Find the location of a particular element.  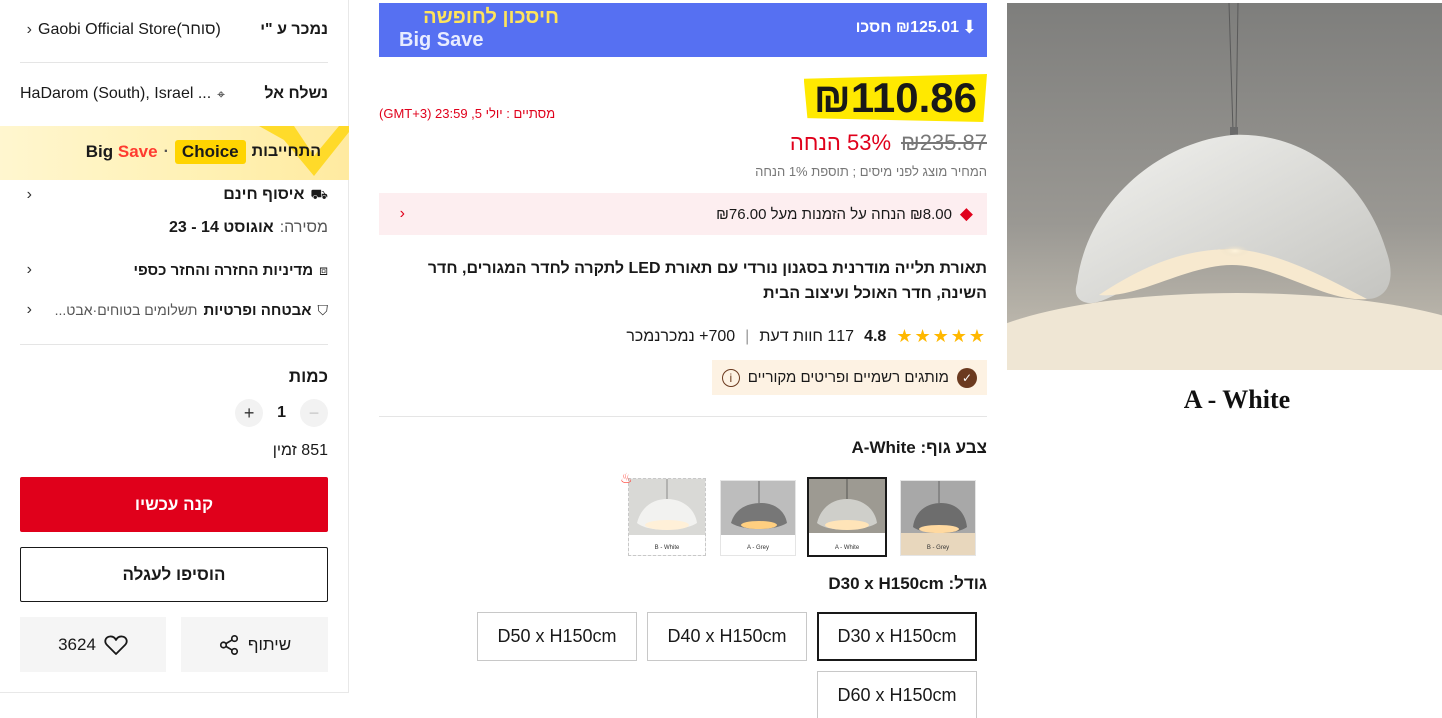

official-brand-badge: ✓ מותגים רשמיים ופריטים מקוריים i is located at coordinates (849, 377).